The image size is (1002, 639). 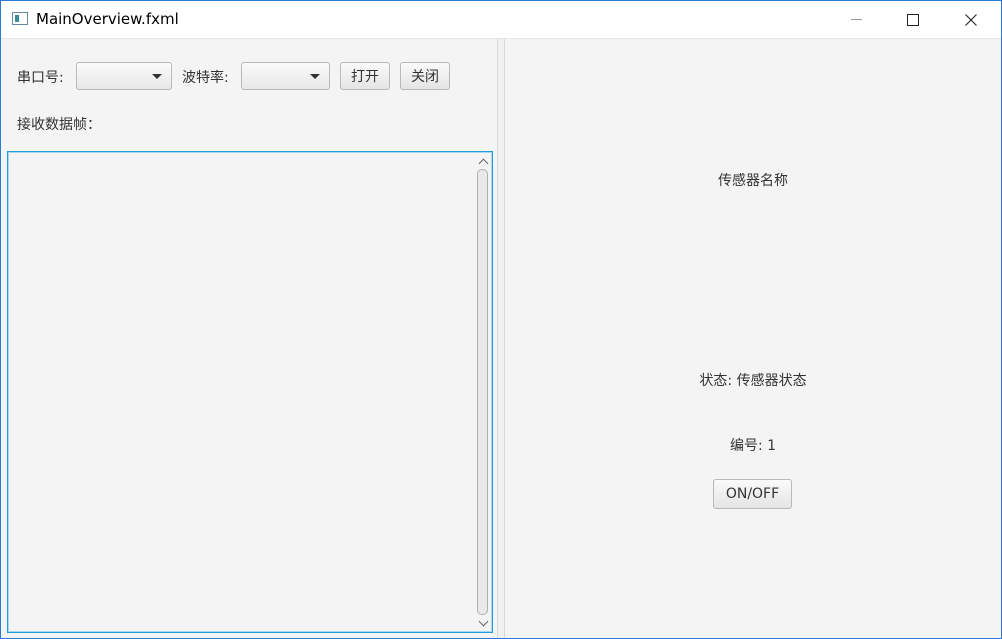 I want to click on maximize-icon, so click(x=913, y=19).